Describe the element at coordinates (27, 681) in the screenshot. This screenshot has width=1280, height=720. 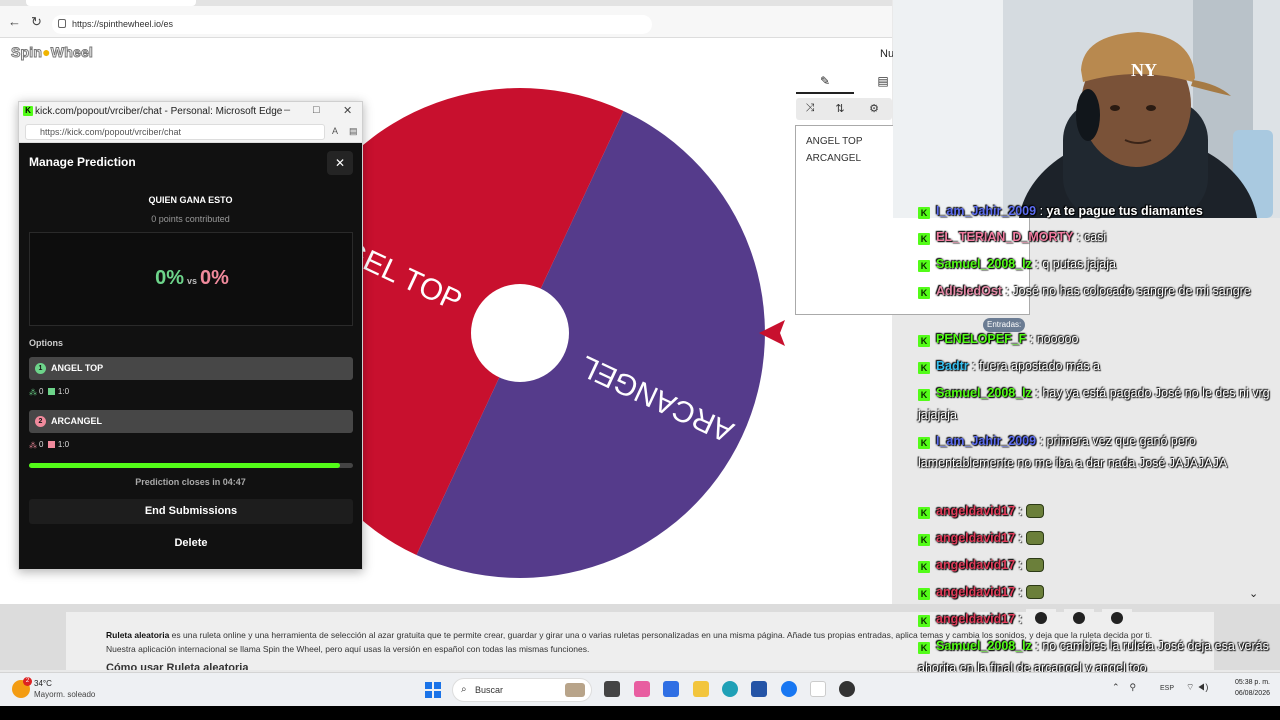
I see `weather-badge: 2` at that location.